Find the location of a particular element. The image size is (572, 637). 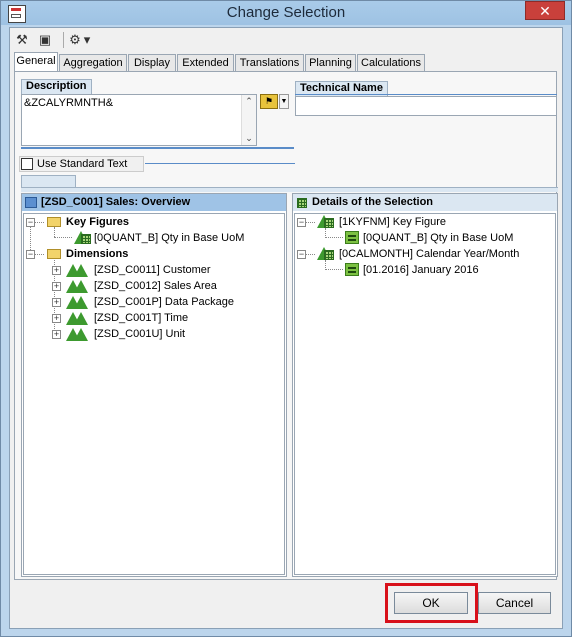

toolbar: ⚒ ▣ ⚙ ▾ is located at coordinates (286, 40).